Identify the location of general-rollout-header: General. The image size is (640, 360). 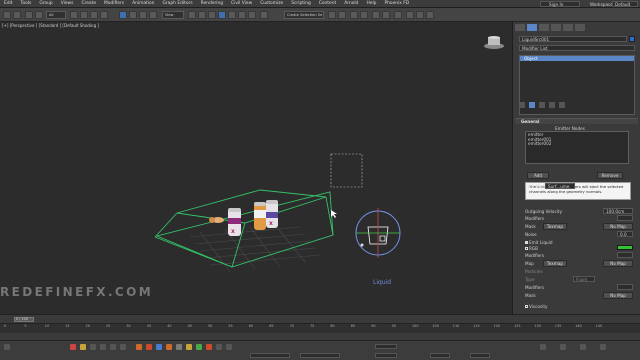
(576, 121).